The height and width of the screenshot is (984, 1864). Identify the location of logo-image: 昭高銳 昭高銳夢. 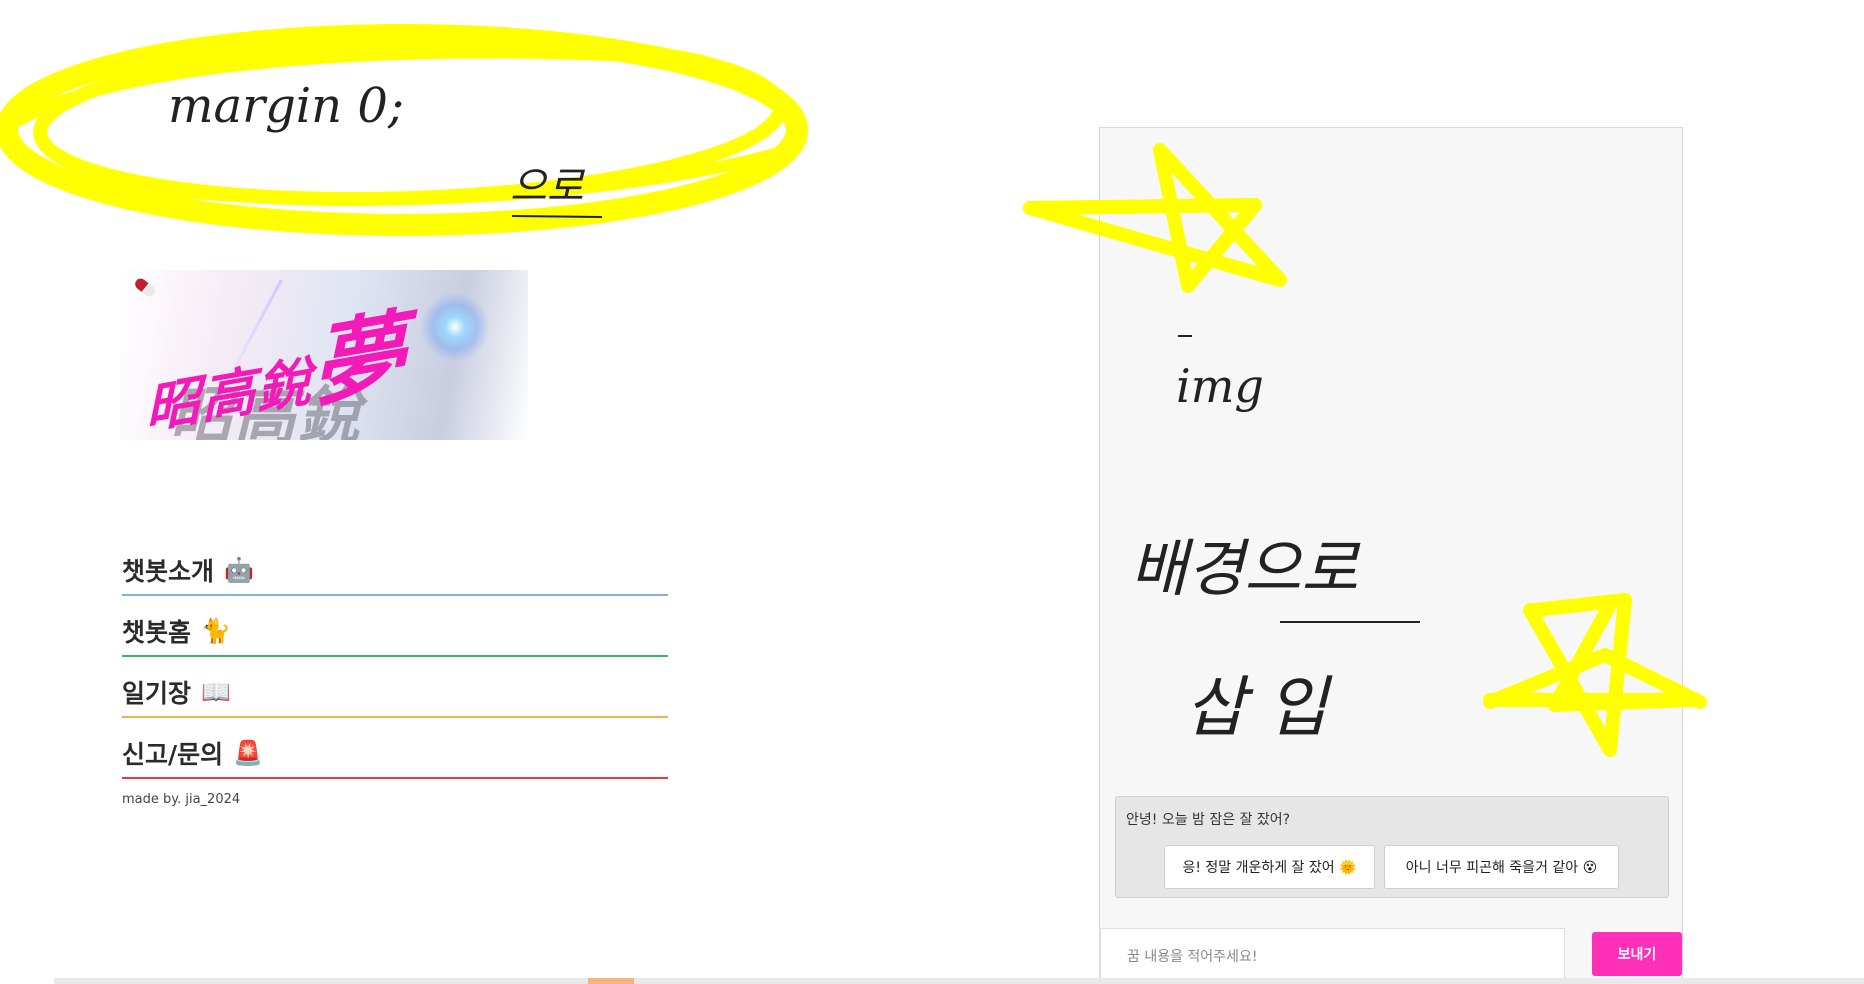
(324, 355).